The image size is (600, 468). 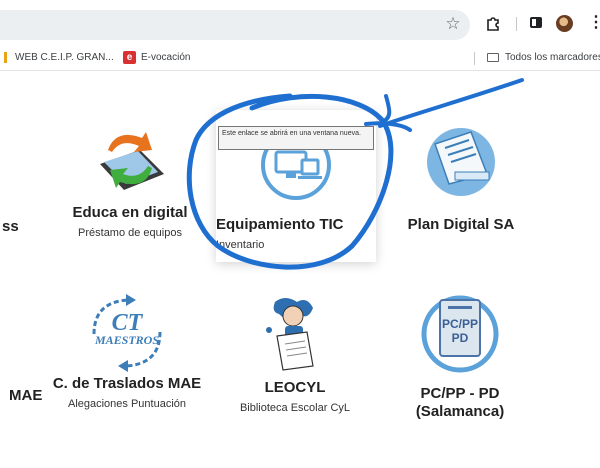 What do you see at coordinates (130, 233) in the screenshot?
I see `tile-subtitle: Préstamo de equipos` at bounding box center [130, 233].